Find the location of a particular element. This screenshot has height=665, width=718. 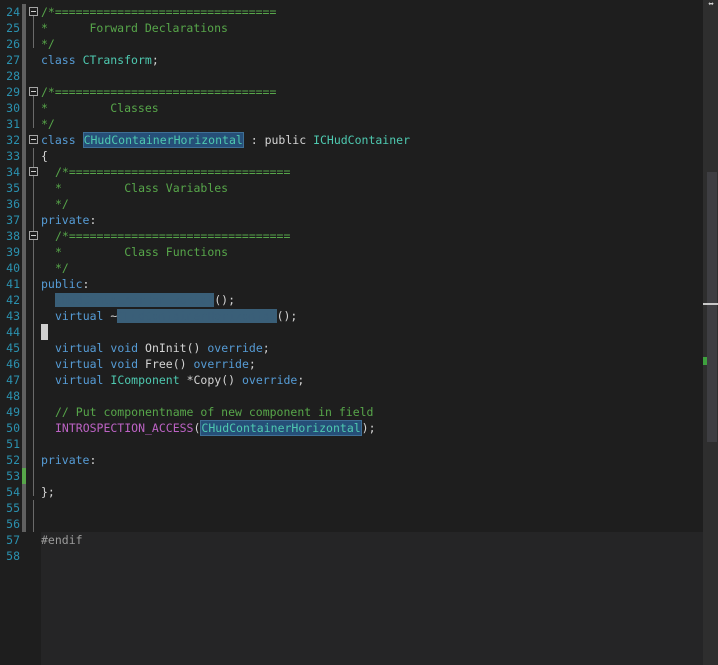

code-line: 33 { is located at coordinates (351, 156).